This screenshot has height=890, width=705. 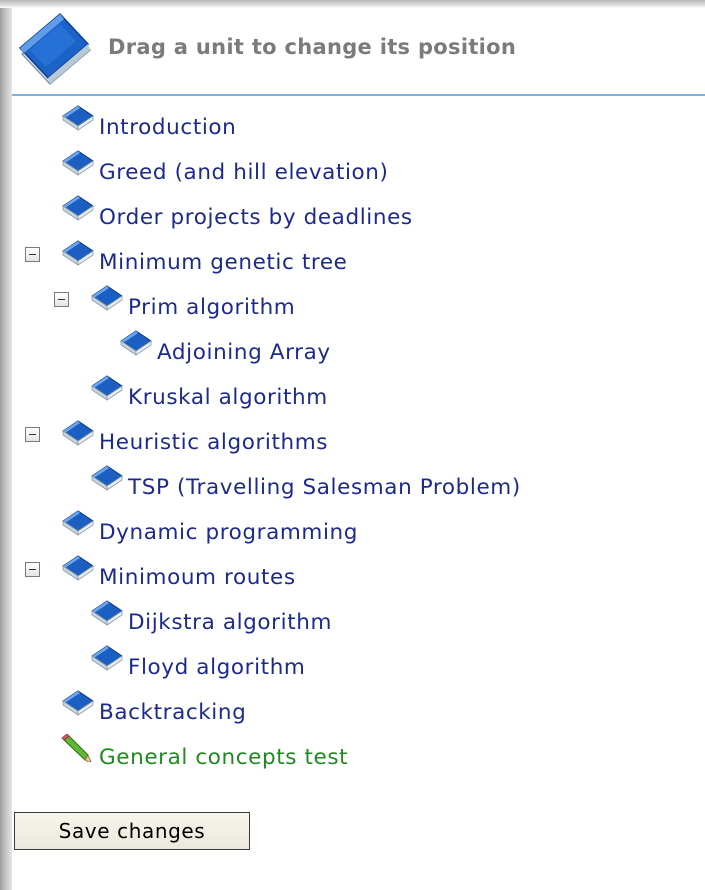 I want to click on tree-item: Dynamic programming, so click(x=340, y=527).